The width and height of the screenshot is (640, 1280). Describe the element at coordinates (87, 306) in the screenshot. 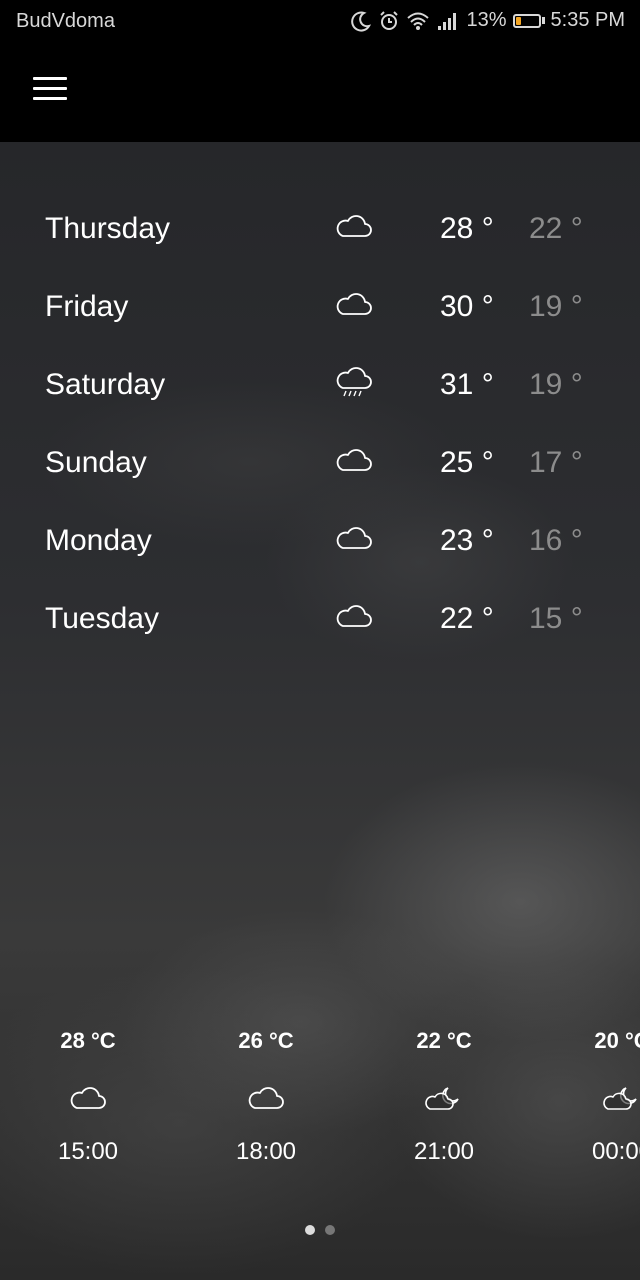

I see `day-name: Friday` at that location.